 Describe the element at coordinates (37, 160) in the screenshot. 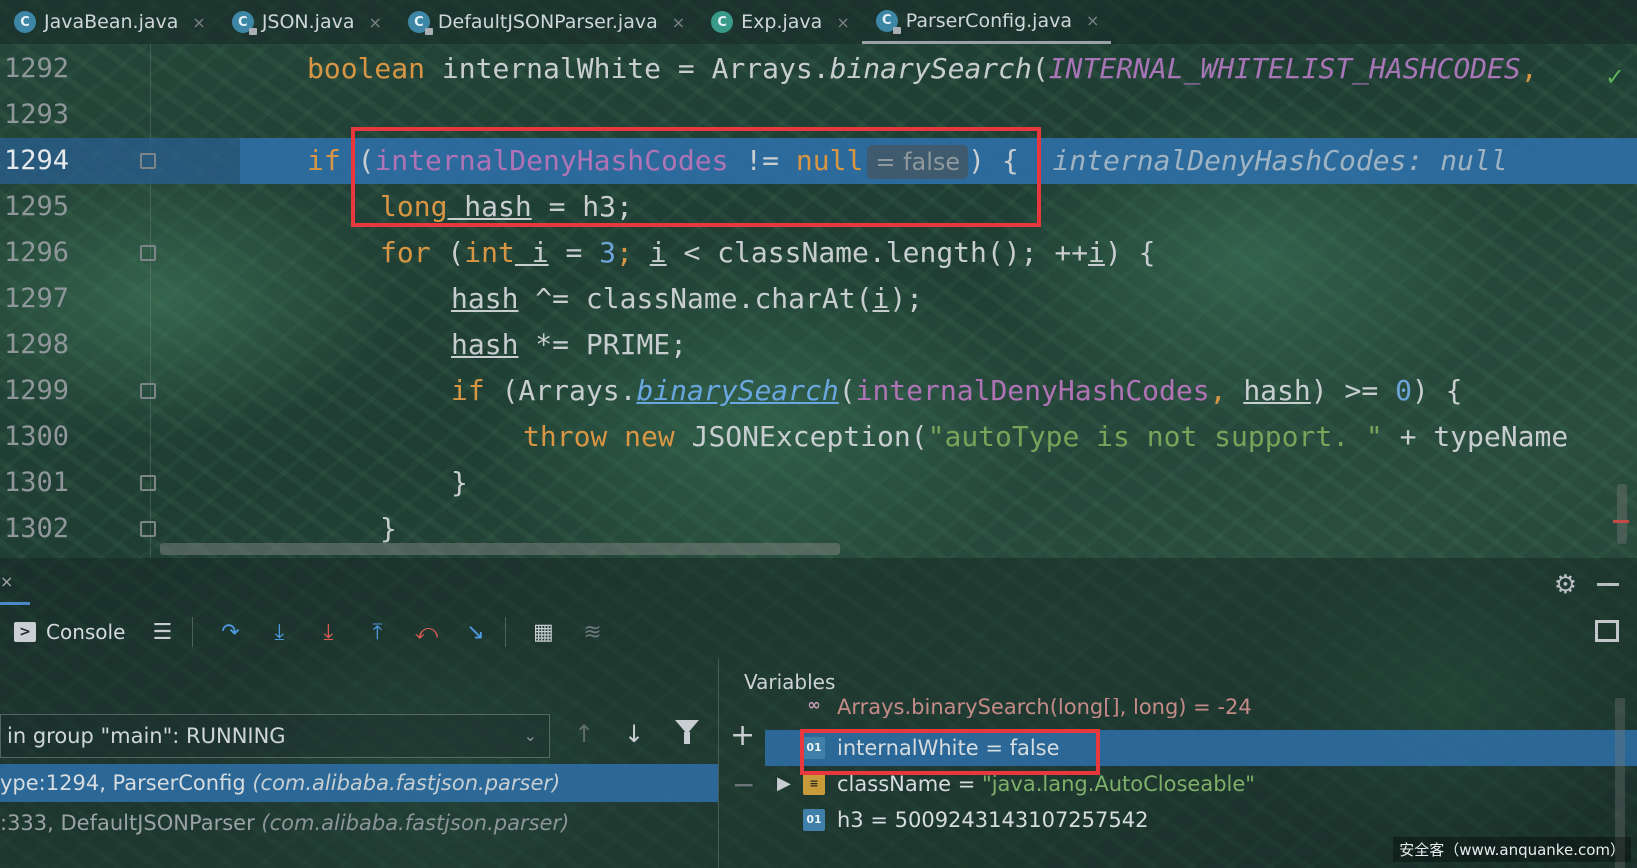

I see `line-number: 1294` at that location.